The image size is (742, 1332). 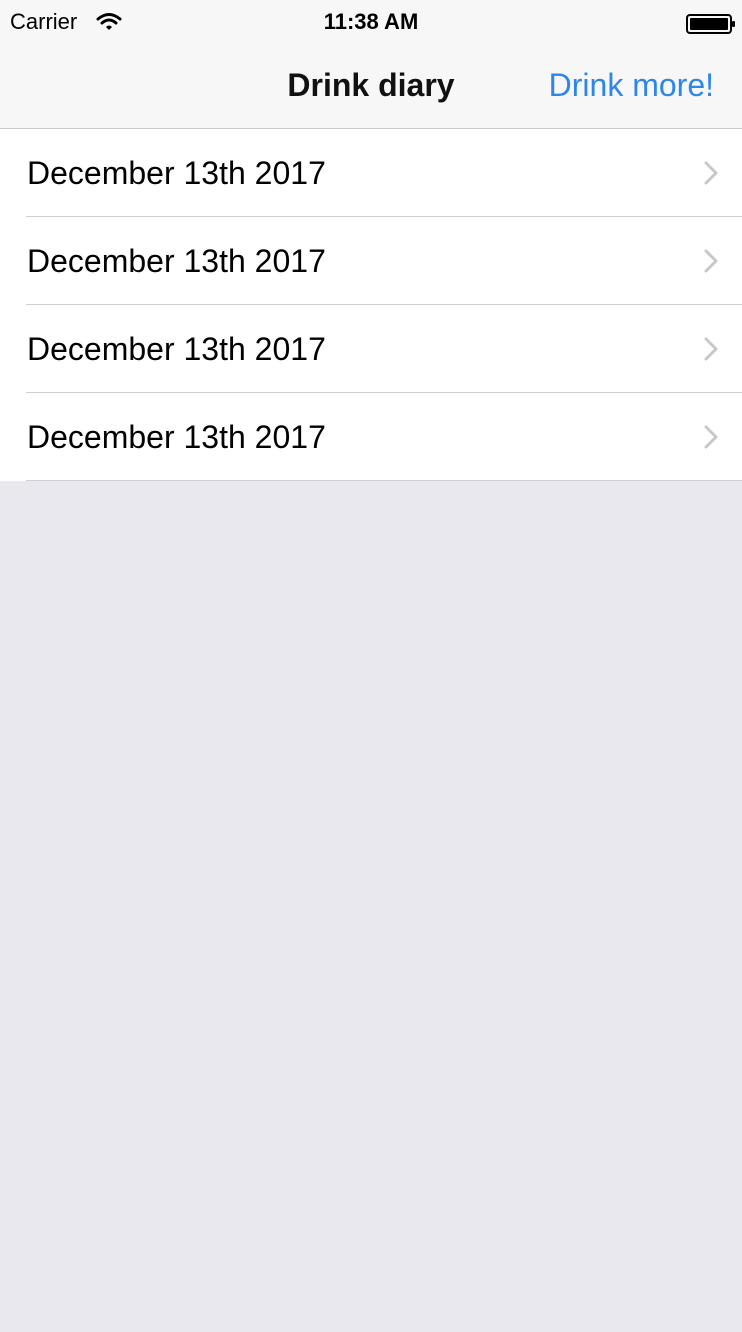 I want to click on top-chrome: Carrier 11:38 AM Drink diary Drink more!, so click(x=371, y=64).